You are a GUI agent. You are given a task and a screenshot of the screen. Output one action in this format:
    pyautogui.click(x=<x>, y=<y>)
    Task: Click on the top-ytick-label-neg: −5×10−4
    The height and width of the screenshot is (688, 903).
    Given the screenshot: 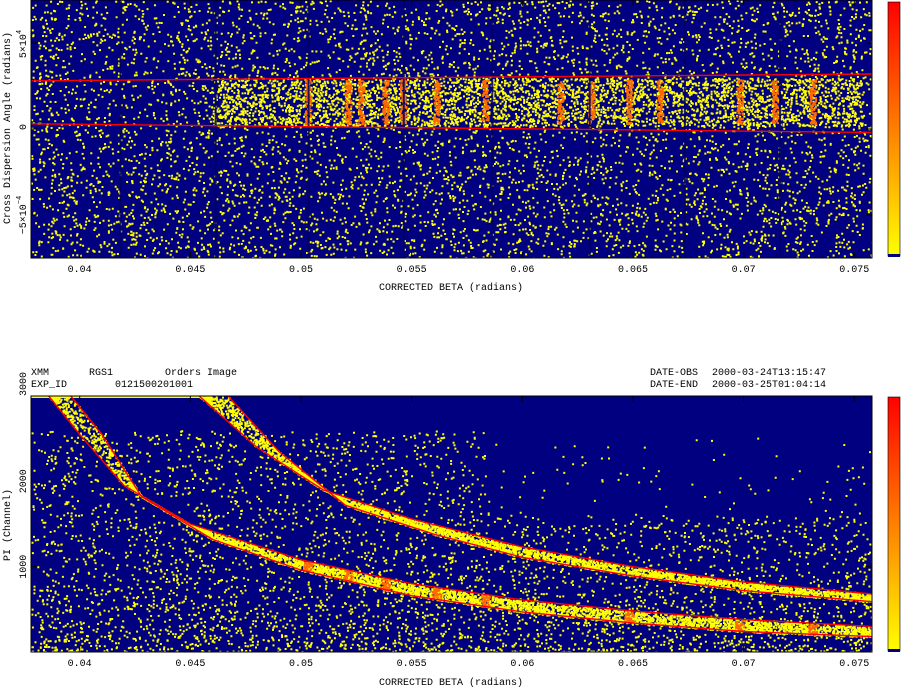 What is the action you would take?
    pyautogui.click(x=23, y=215)
    